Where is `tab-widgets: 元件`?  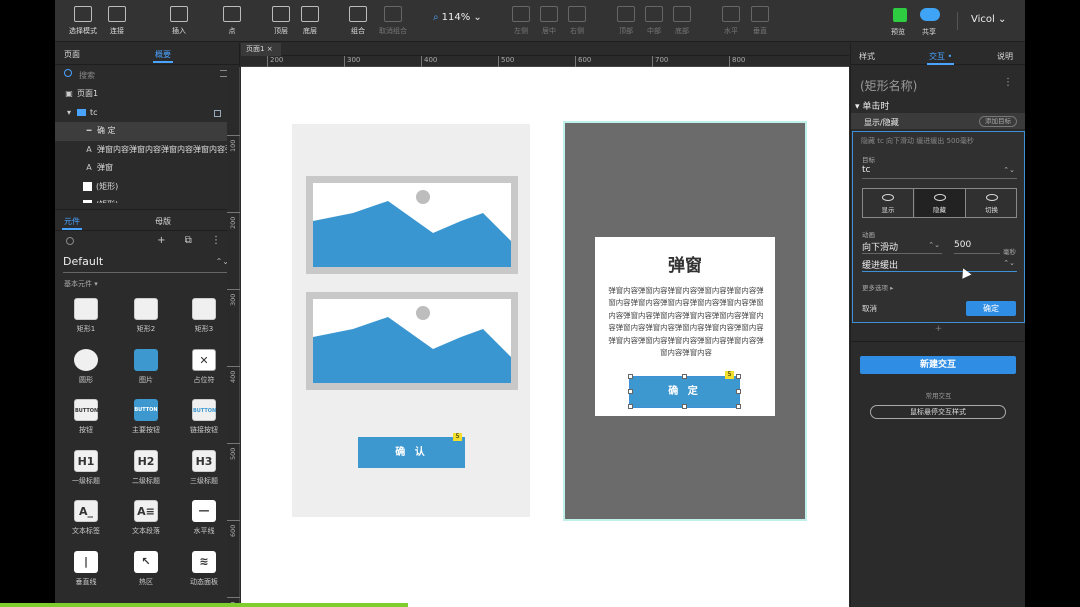
tab-widgets: 元件 is located at coordinates (72, 223).